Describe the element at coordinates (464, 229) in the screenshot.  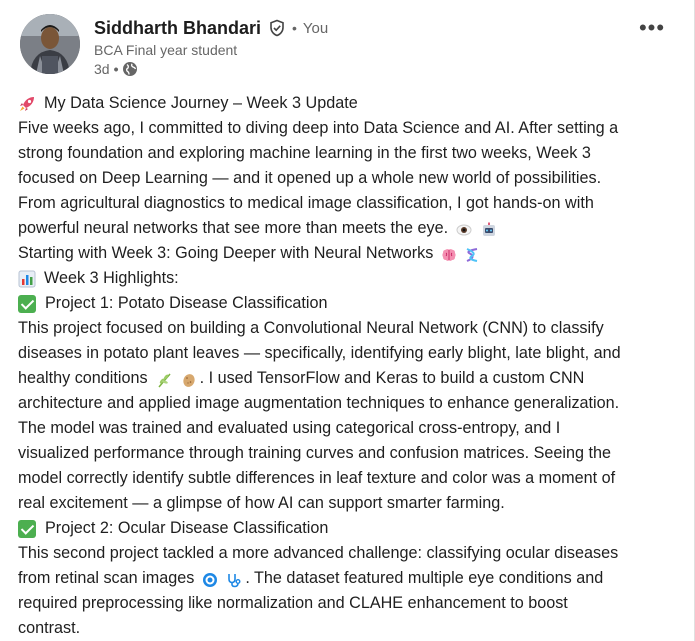
I see `eye-icon` at that location.